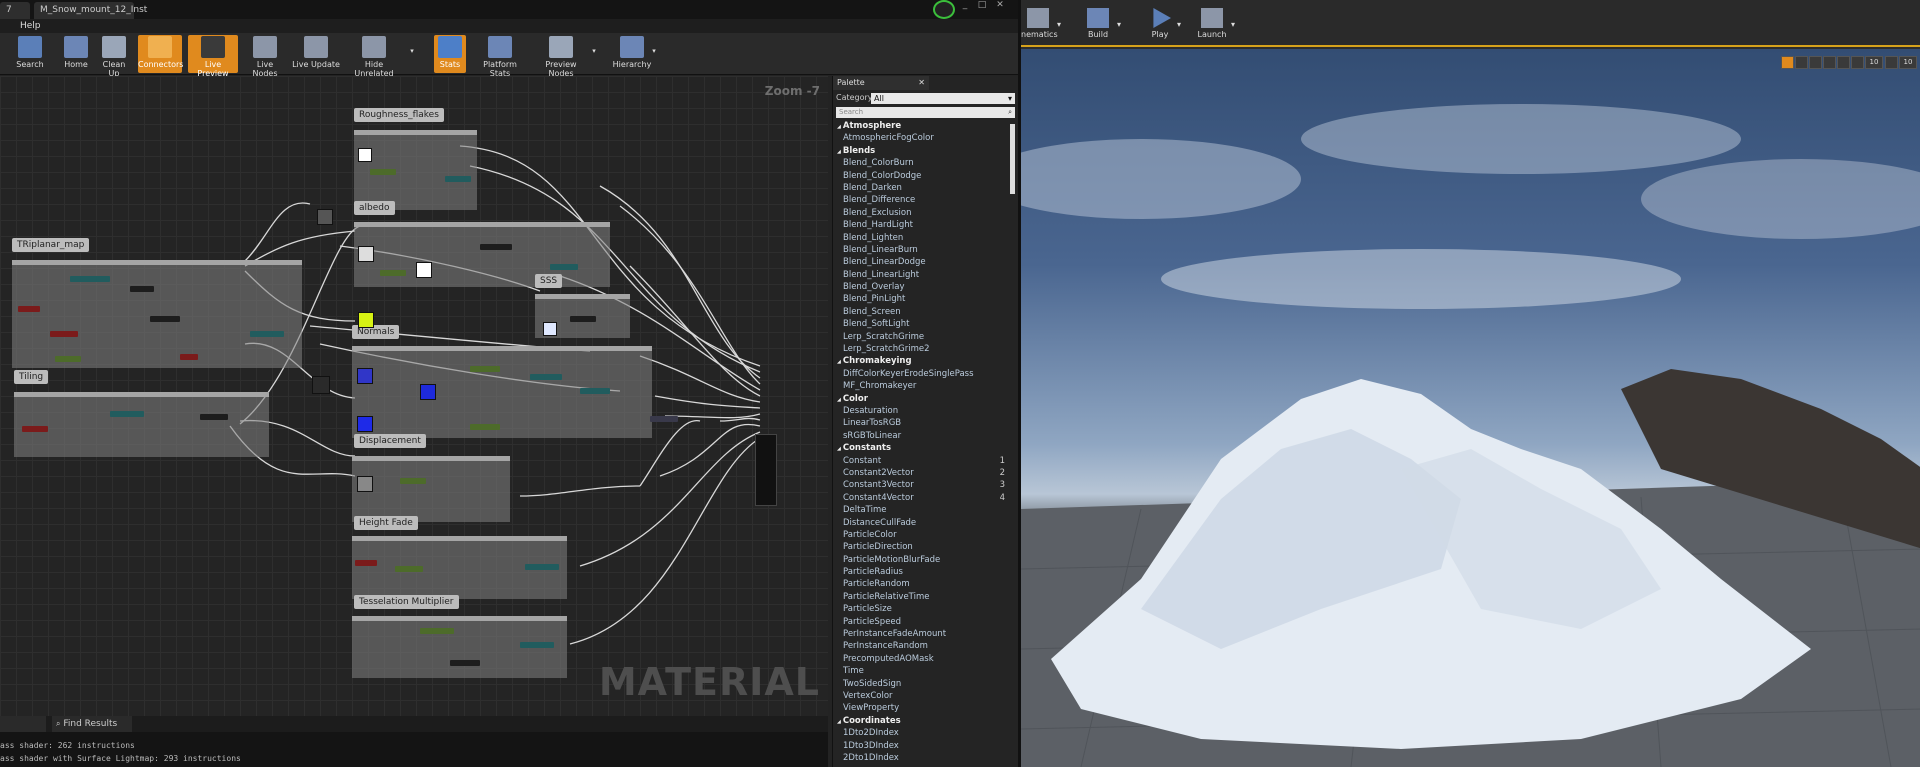  I want to click on build-dropdown-icon: ▾, so click(1119, 24).